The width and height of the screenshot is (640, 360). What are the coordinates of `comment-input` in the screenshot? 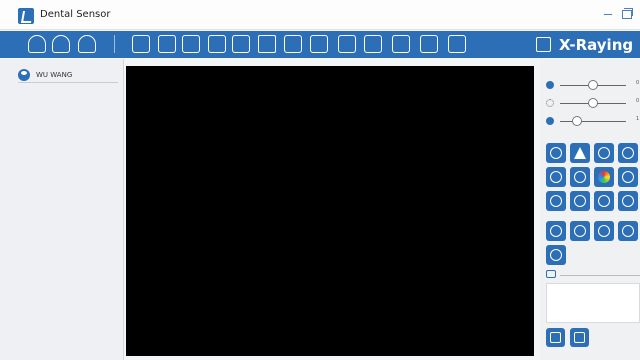 It's located at (593, 303).